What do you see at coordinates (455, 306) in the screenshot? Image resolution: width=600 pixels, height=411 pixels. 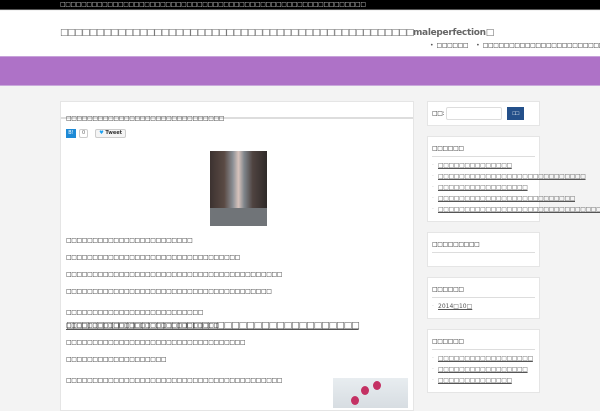 I see `archive-link: 2014□10□` at bounding box center [455, 306].